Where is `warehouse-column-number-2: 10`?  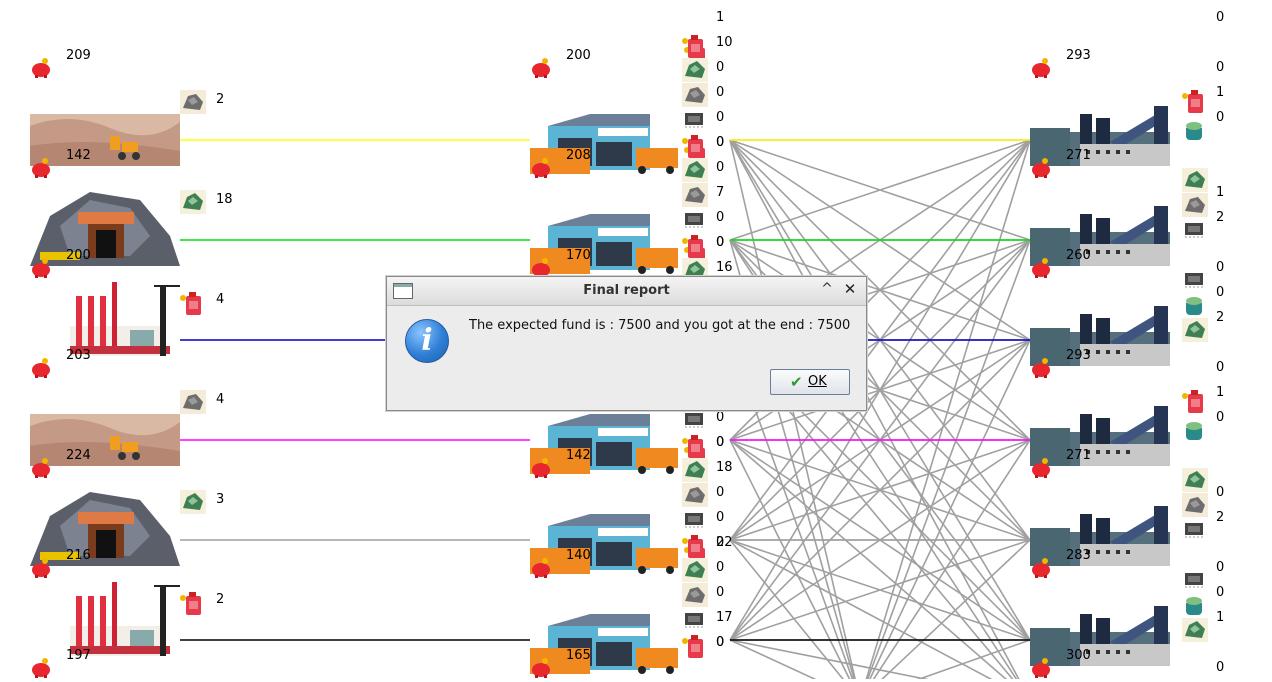
warehouse-column-number-2: 10 is located at coordinates (724, 42).